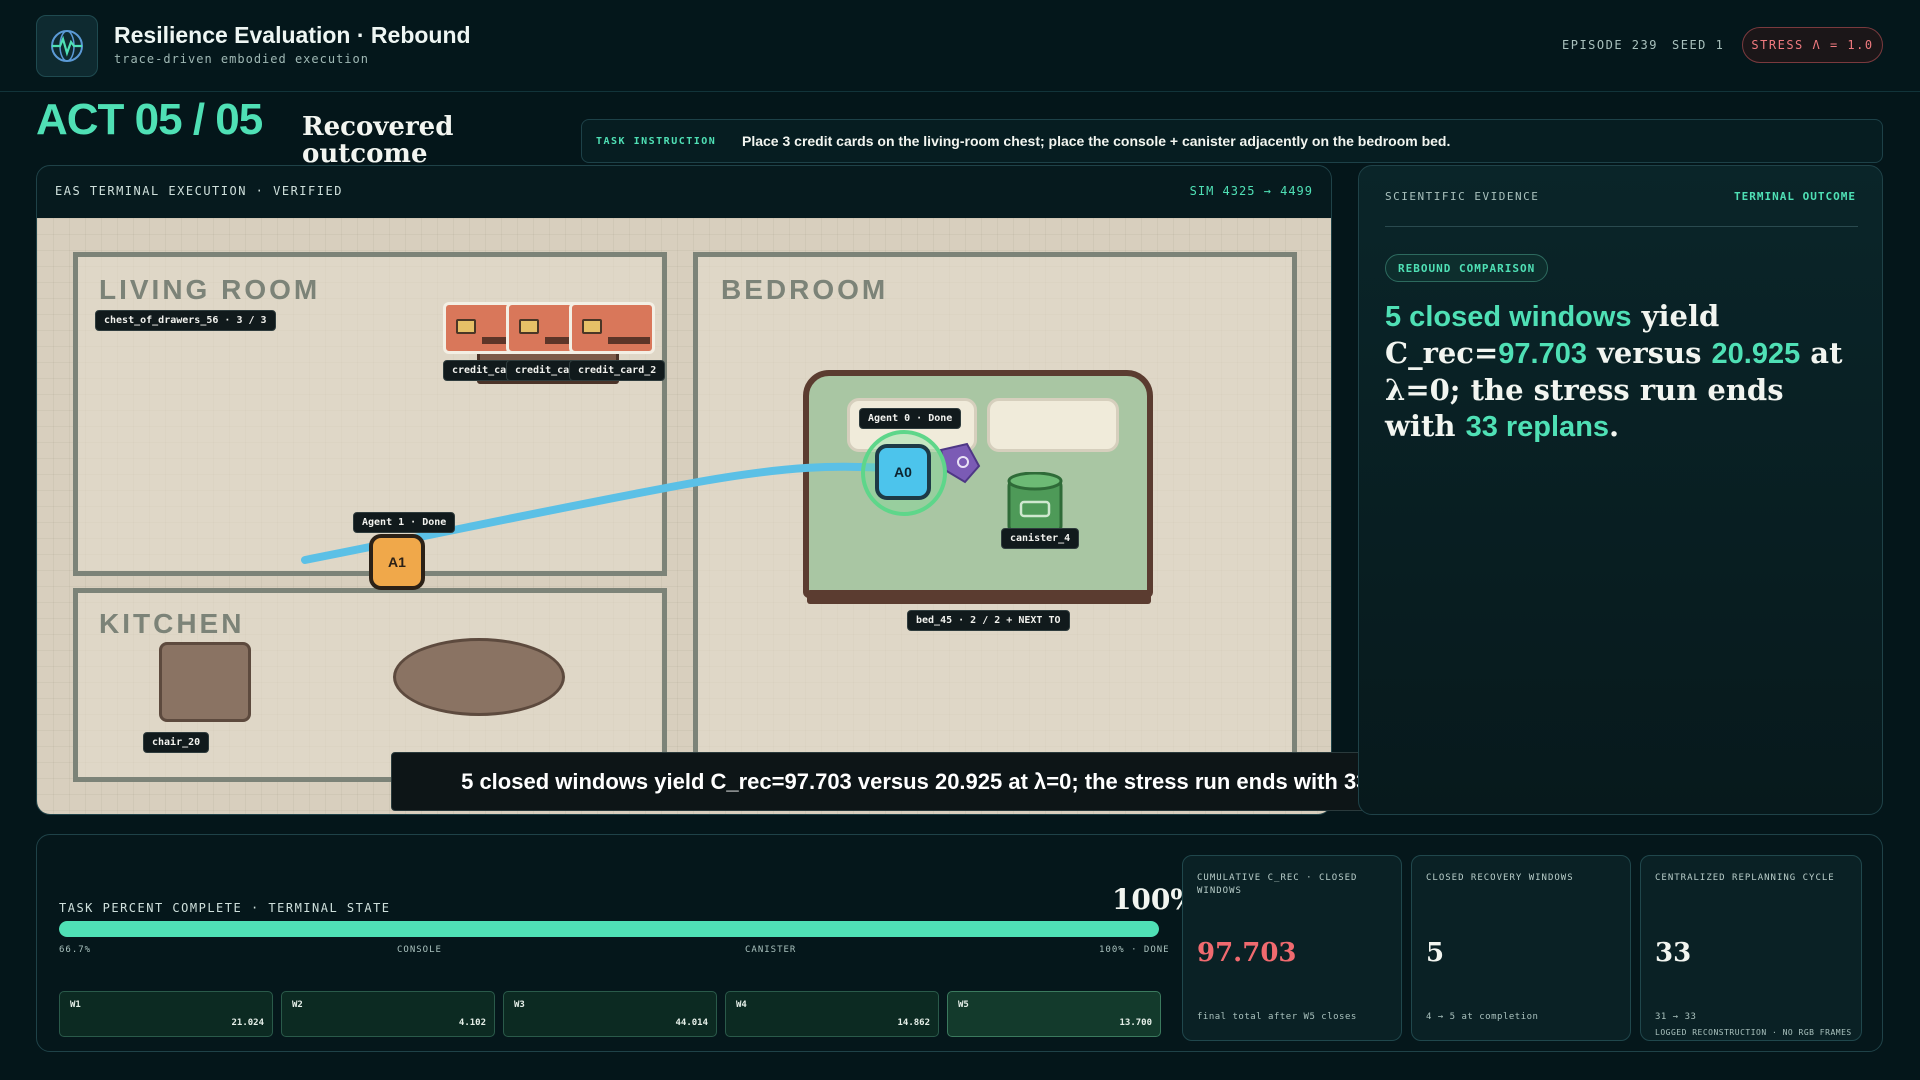  I want to click on evidence-text: ., so click(1614, 426).